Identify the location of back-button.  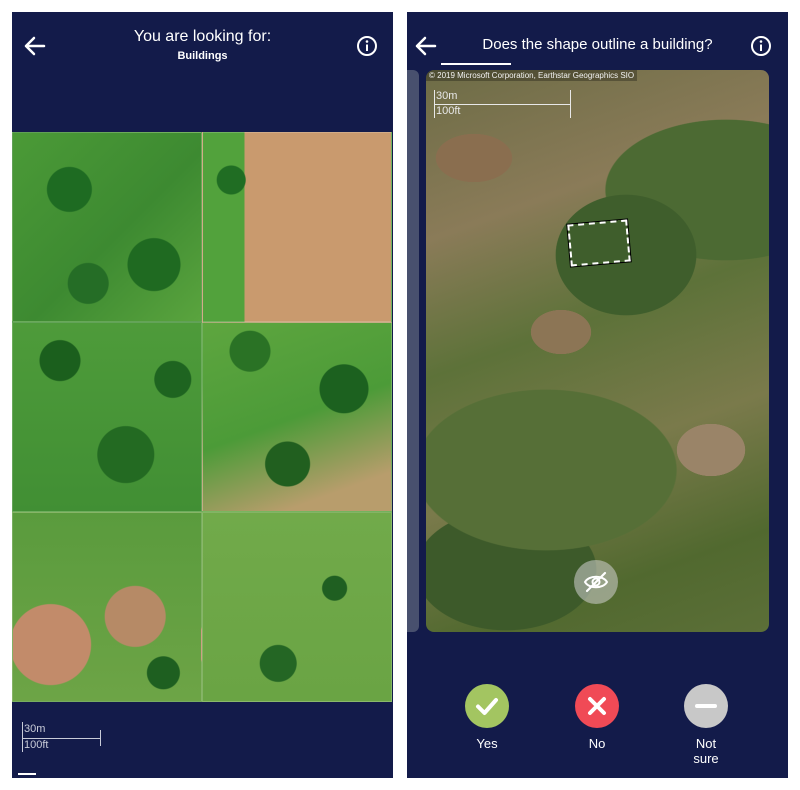
(426, 46).